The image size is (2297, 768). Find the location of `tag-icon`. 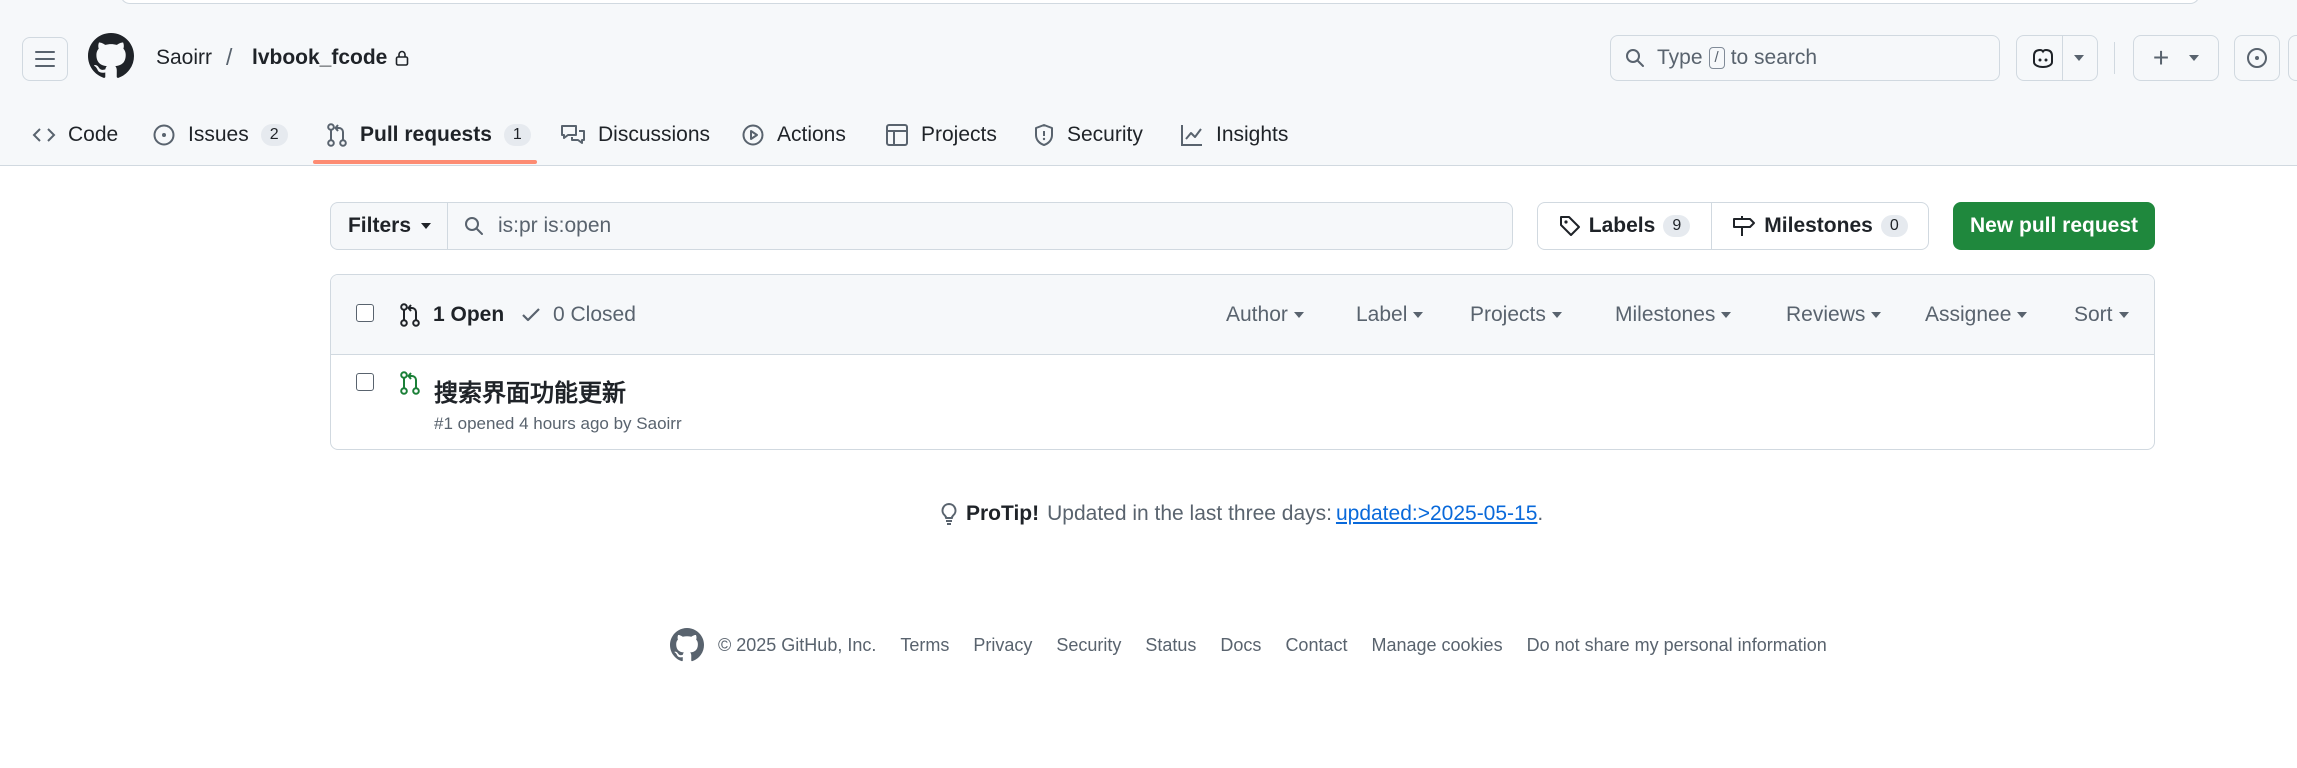

tag-icon is located at coordinates (1569, 226).